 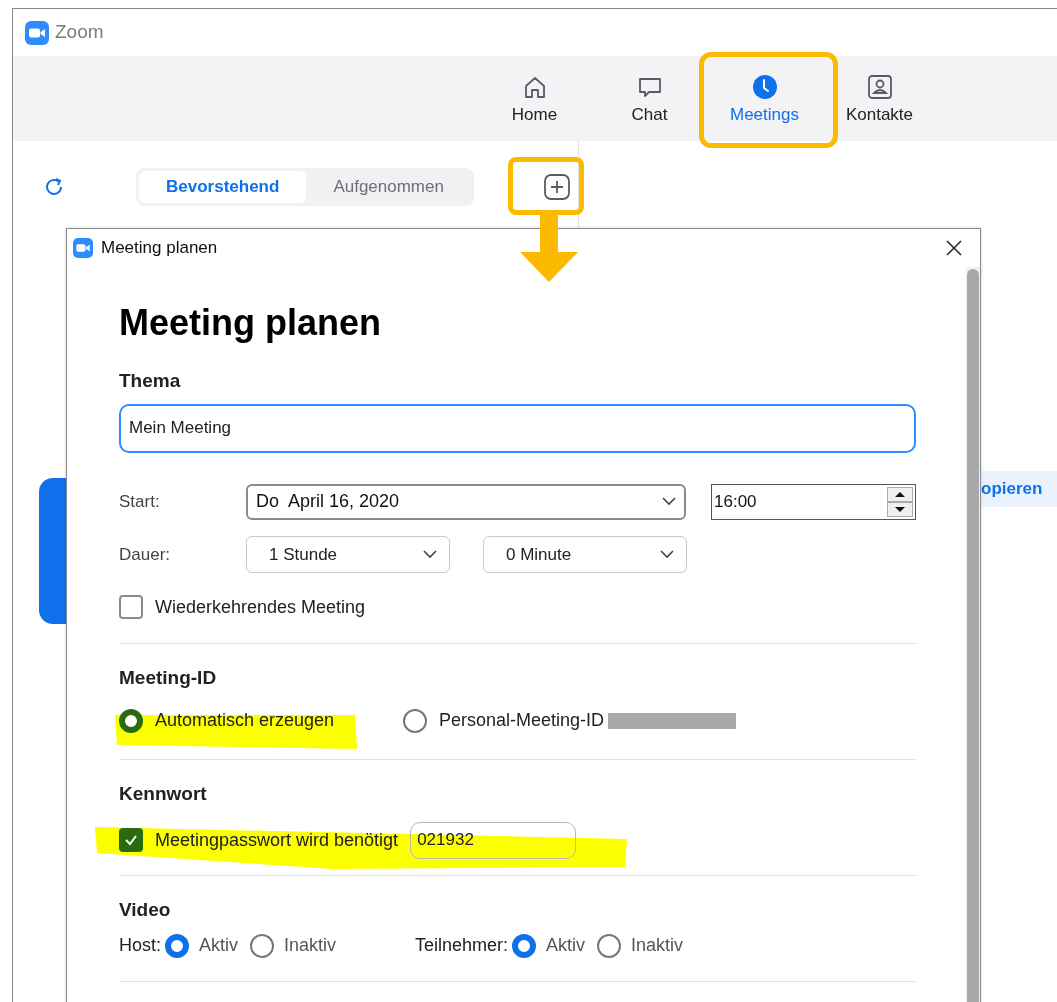 What do you see at coordinates (159, 248) in the screenshot?
I see `dialog-title: Meeting planen` at bounding box center [159, 248].